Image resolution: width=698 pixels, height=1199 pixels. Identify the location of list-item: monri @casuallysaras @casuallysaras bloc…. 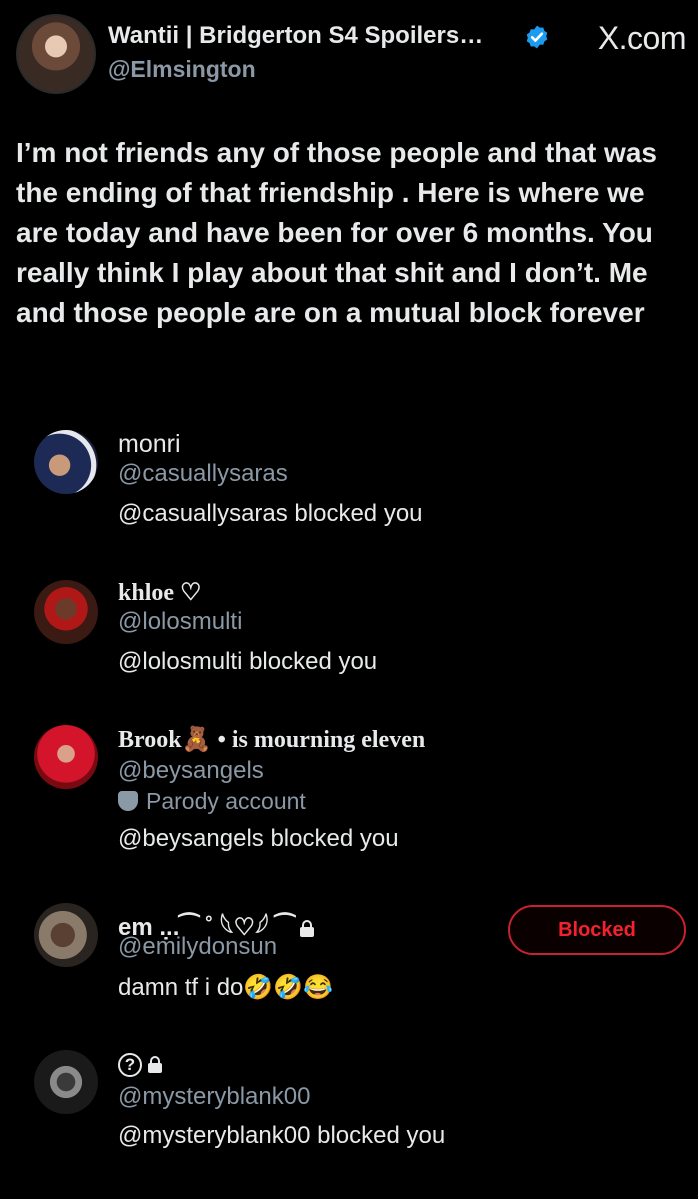
(349, 485).